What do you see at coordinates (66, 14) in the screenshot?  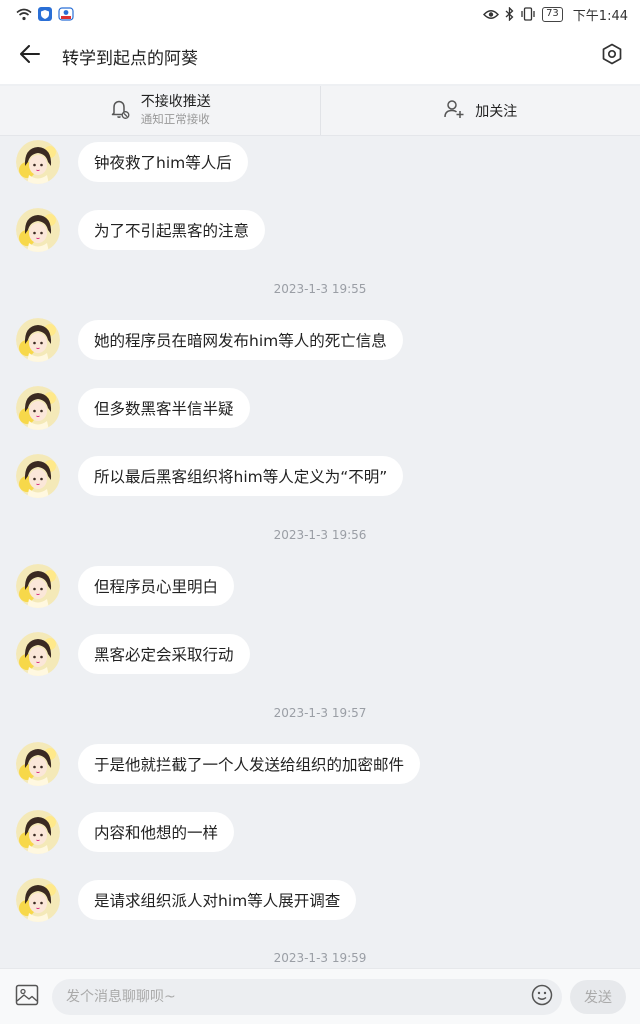 I see `notification-app-icon` at bounding box center [66, 14].